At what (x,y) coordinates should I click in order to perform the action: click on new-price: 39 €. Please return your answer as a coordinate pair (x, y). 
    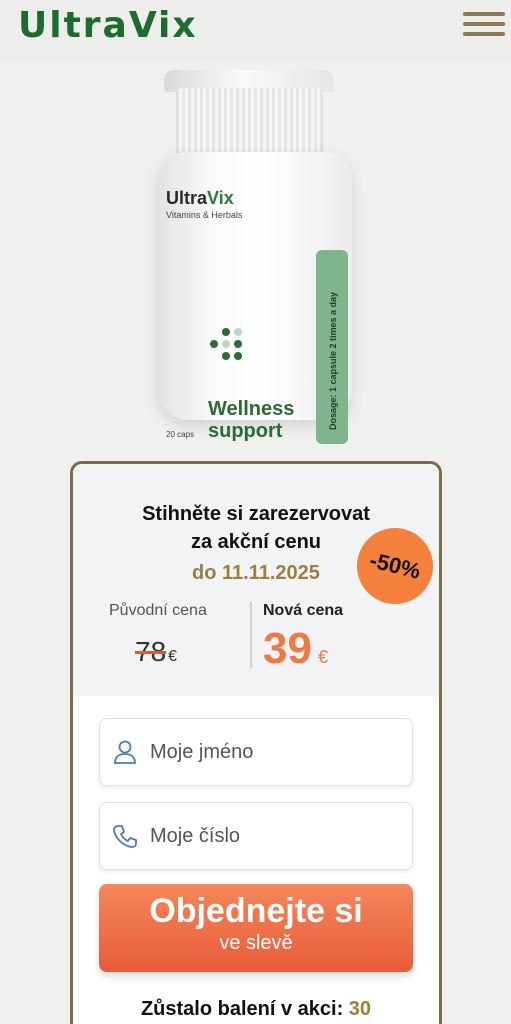
    Looking at the image, I should click on (295, 649).